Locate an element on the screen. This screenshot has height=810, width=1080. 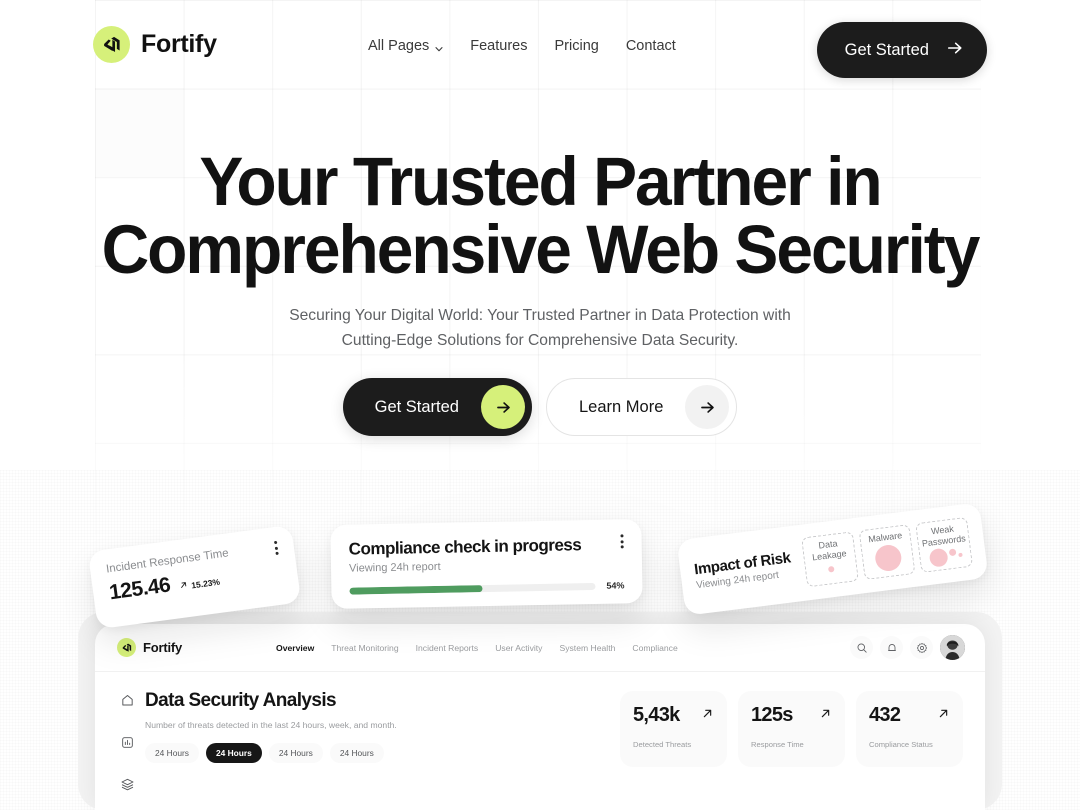
risk-cell-label: Malware is located at coordinates (885, 537).